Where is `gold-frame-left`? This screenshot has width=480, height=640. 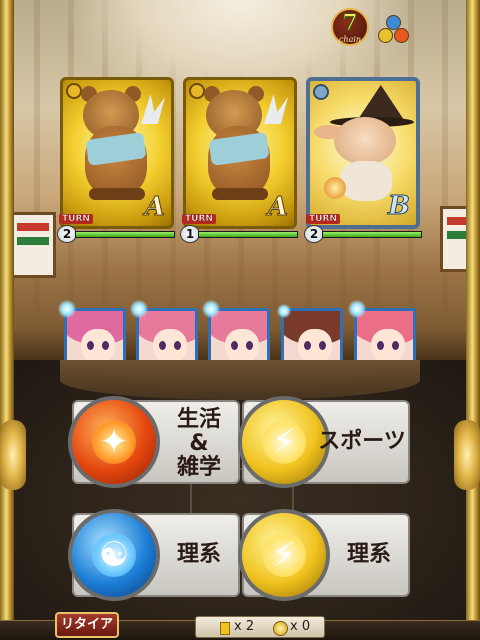 gold-frame-left is located at coordinates (7, 320).